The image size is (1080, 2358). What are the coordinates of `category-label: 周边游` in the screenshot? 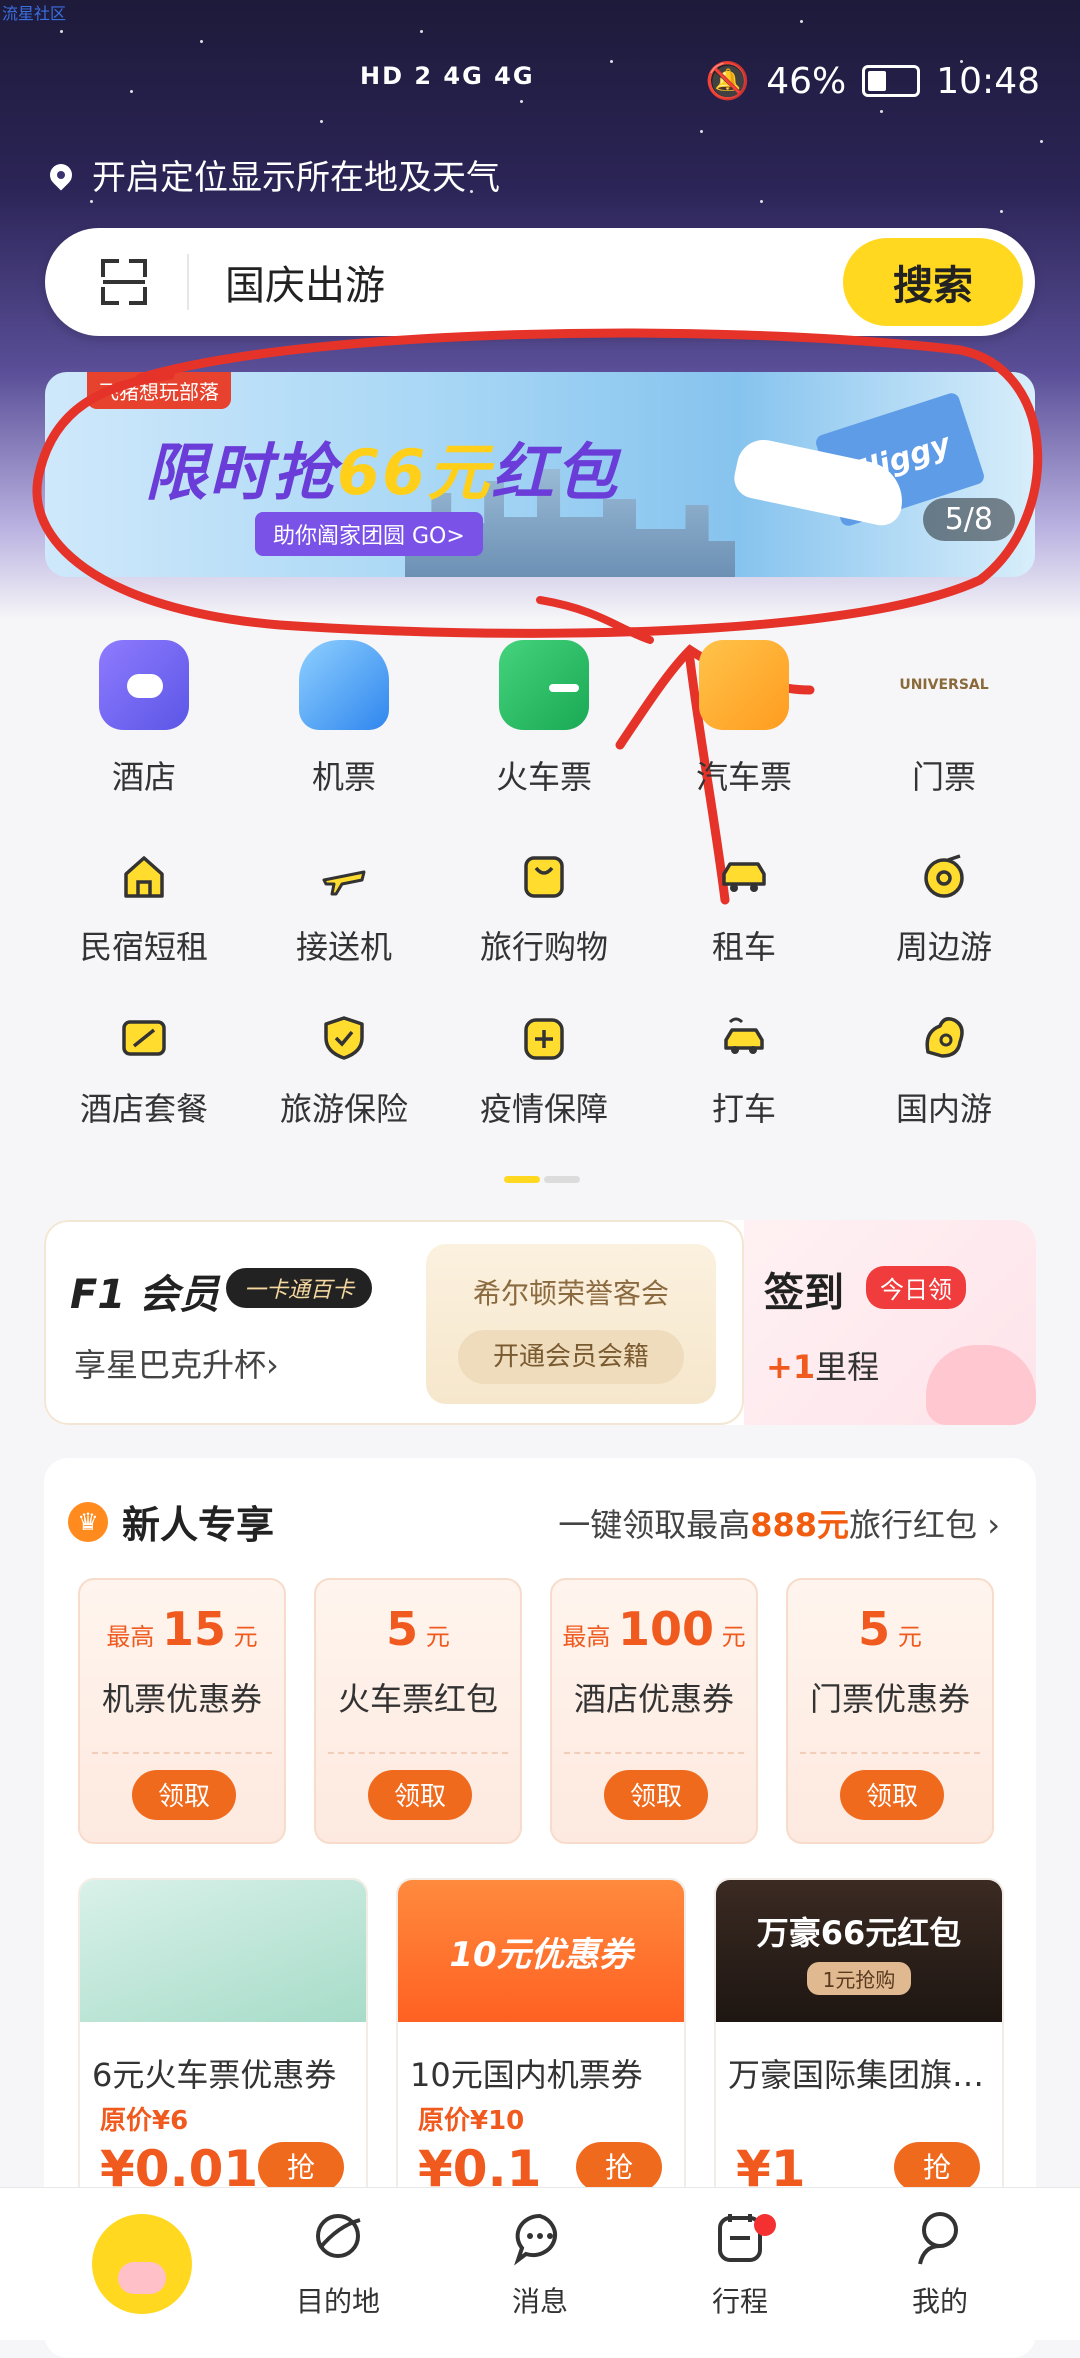 It's located at (943, 947).